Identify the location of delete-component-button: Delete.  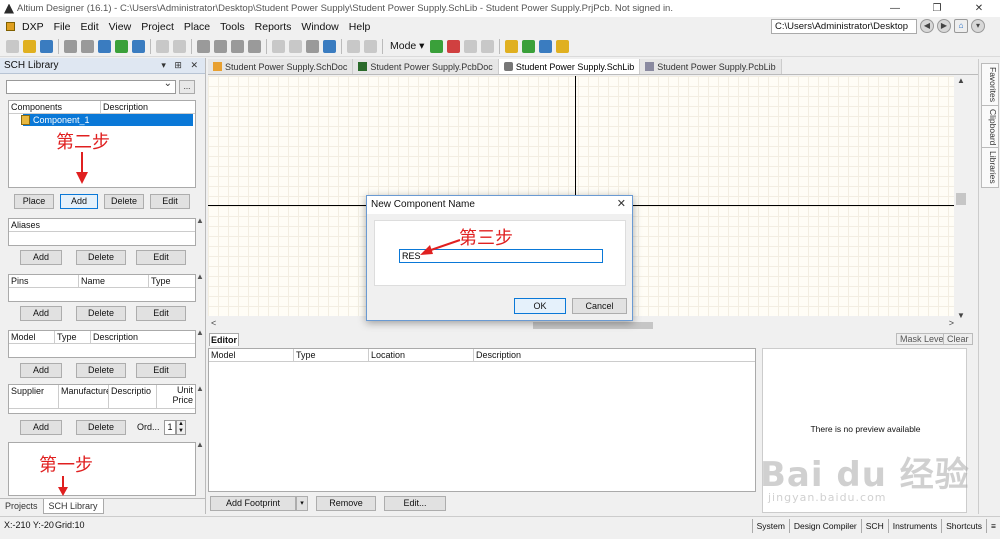
(124, 201).